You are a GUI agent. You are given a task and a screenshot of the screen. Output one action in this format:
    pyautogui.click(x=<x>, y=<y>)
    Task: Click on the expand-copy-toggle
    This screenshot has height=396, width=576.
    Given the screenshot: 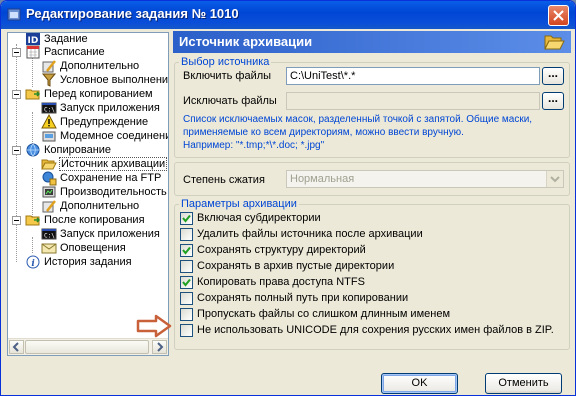 What is the action you would take?
    pyautogui.click(x=16, y=150)
    